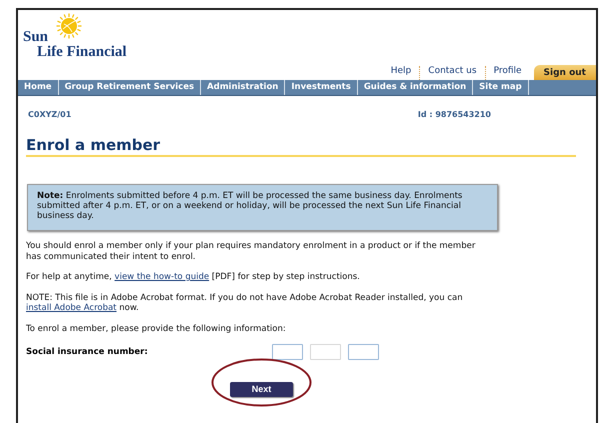 Image resolution: width=602 pixels, height=423 pixels. I want to click on nav-item: Administration, so click(243, 87).